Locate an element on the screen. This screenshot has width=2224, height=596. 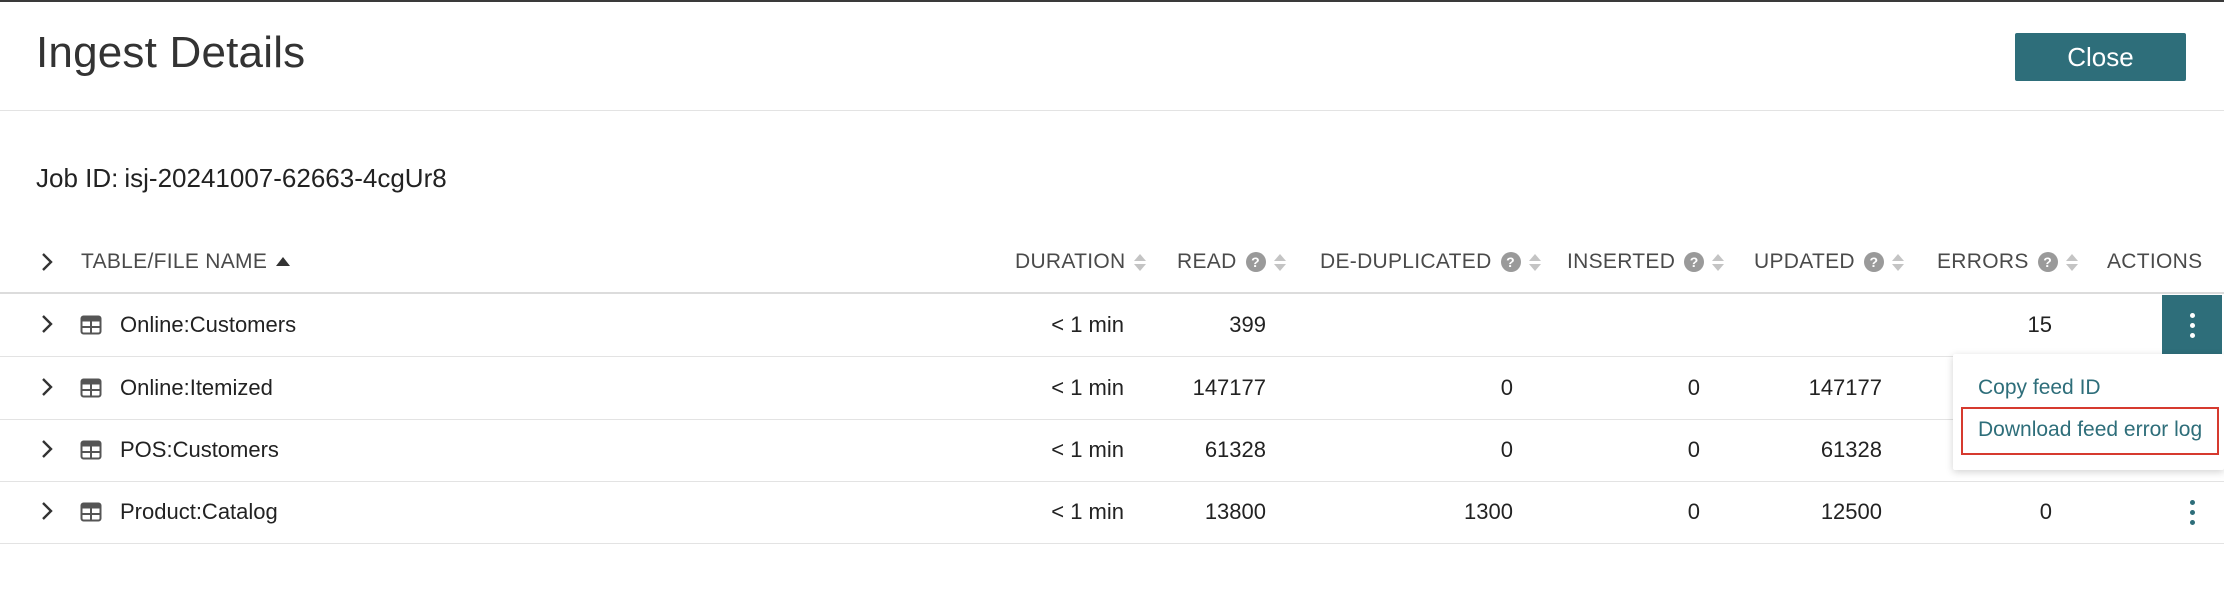
row-name: Online:Itemized is located at coordinates (196, 387).